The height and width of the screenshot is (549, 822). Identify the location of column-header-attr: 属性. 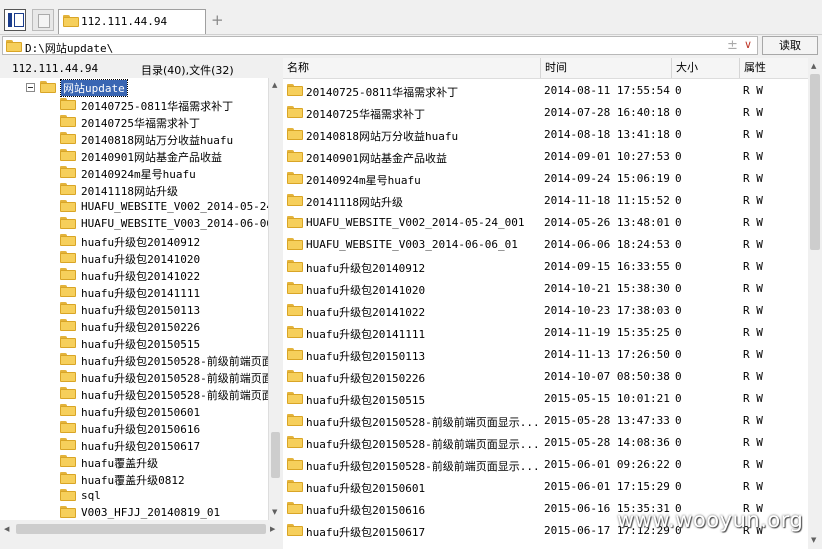
(774, 68).